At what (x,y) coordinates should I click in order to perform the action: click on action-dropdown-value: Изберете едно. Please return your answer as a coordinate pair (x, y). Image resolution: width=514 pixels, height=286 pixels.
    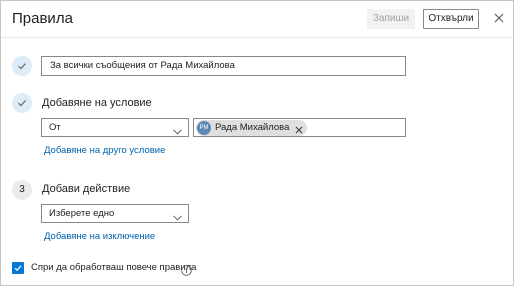
    Looking at the image, I should click on (82, 213).